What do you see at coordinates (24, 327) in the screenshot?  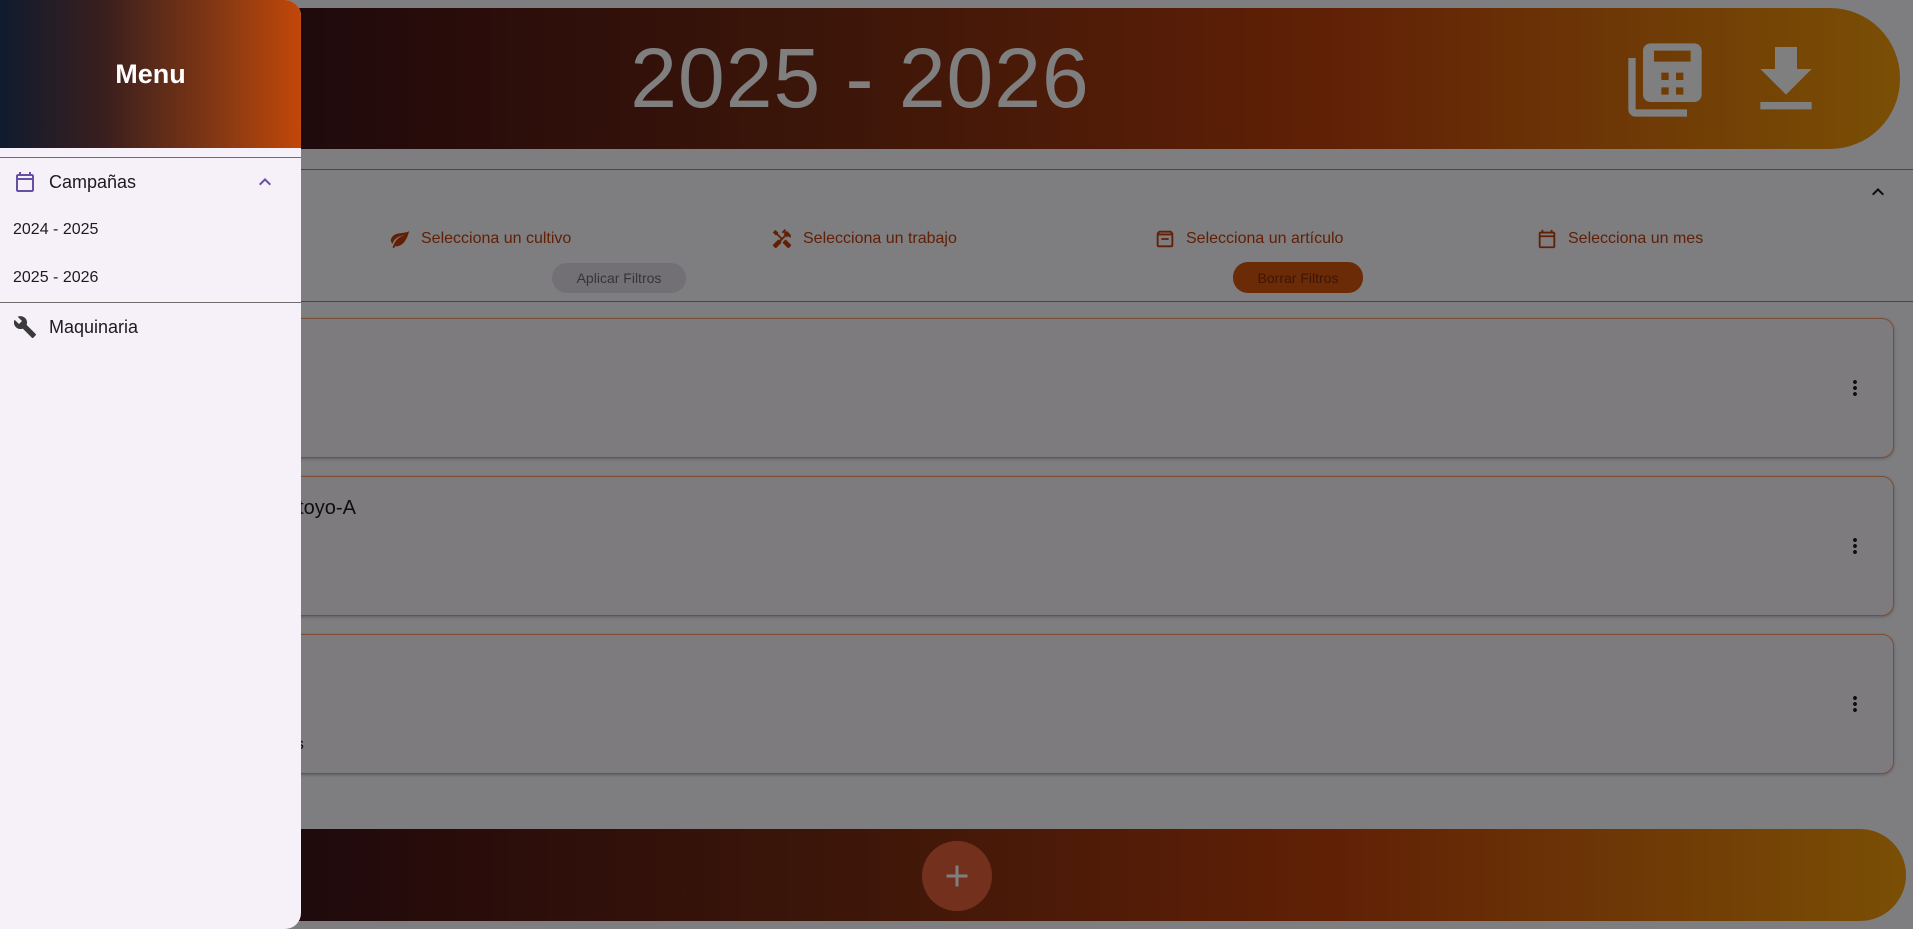 I see `wrench-icon` at bounding box center [24, 327].